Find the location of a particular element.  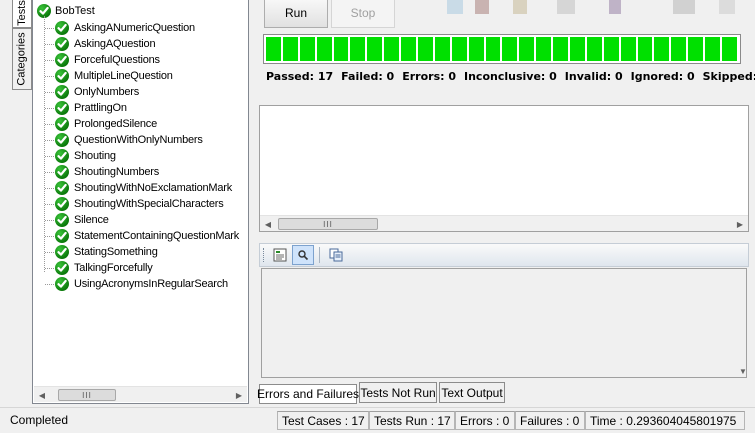

source-code-icon is located at coordinates (280, 255).